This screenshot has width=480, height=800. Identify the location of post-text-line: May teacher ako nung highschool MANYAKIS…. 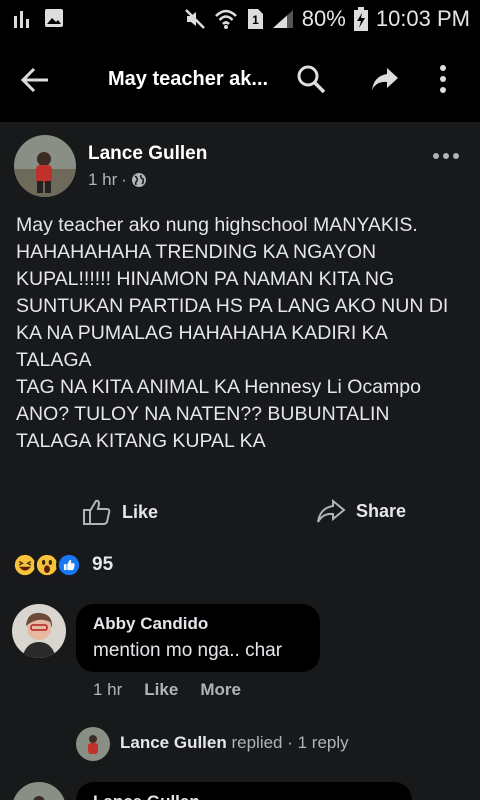
(217, 225).